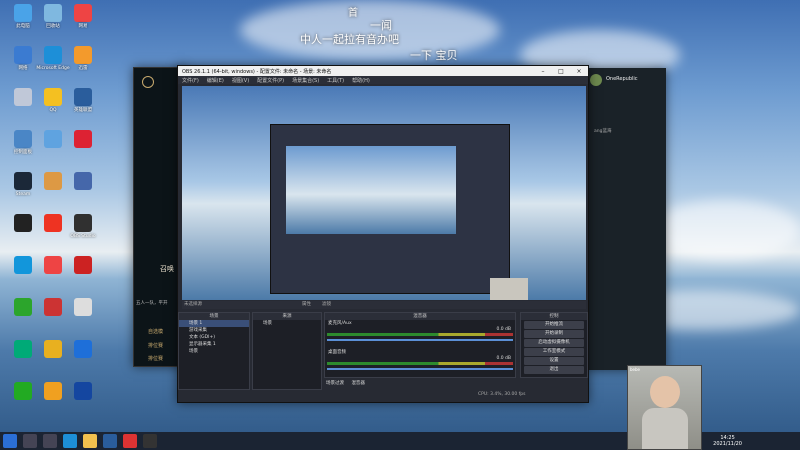 This screenshot has width=800, height=450. Describe the element at coordinates (240, 80) in the screenshot. I see `menu-item: 视图(V)` at that location.